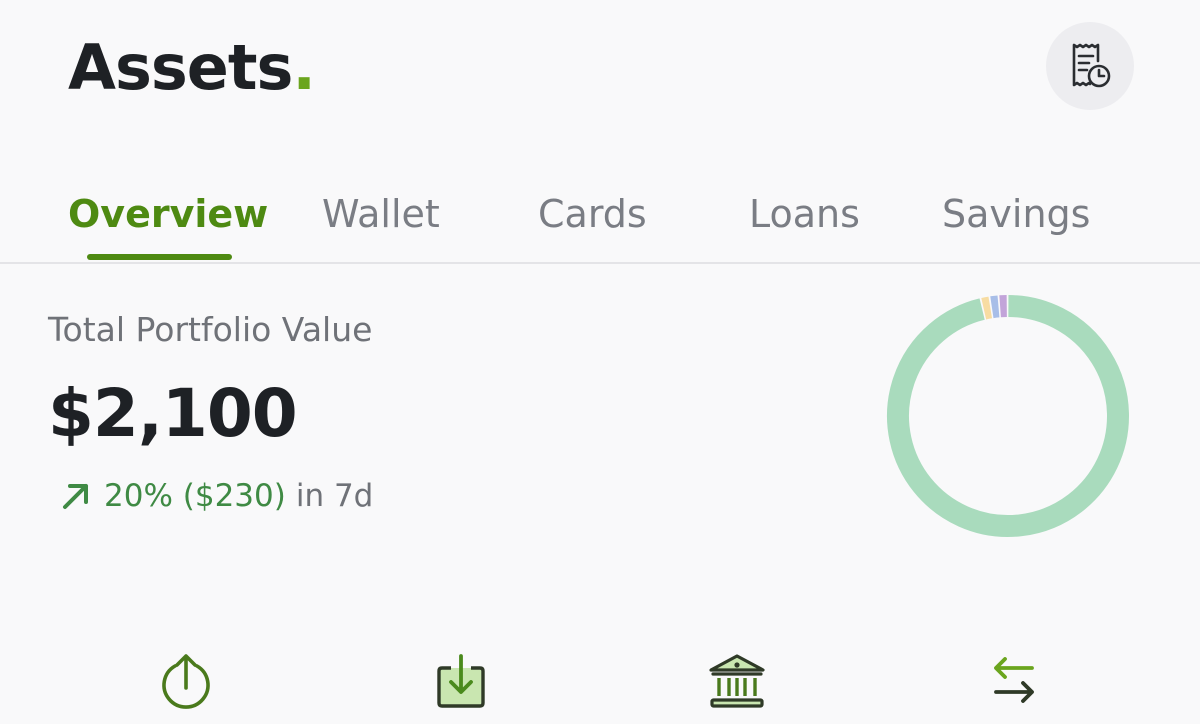  I want to click on page-title: Assets., so click(192, 68).